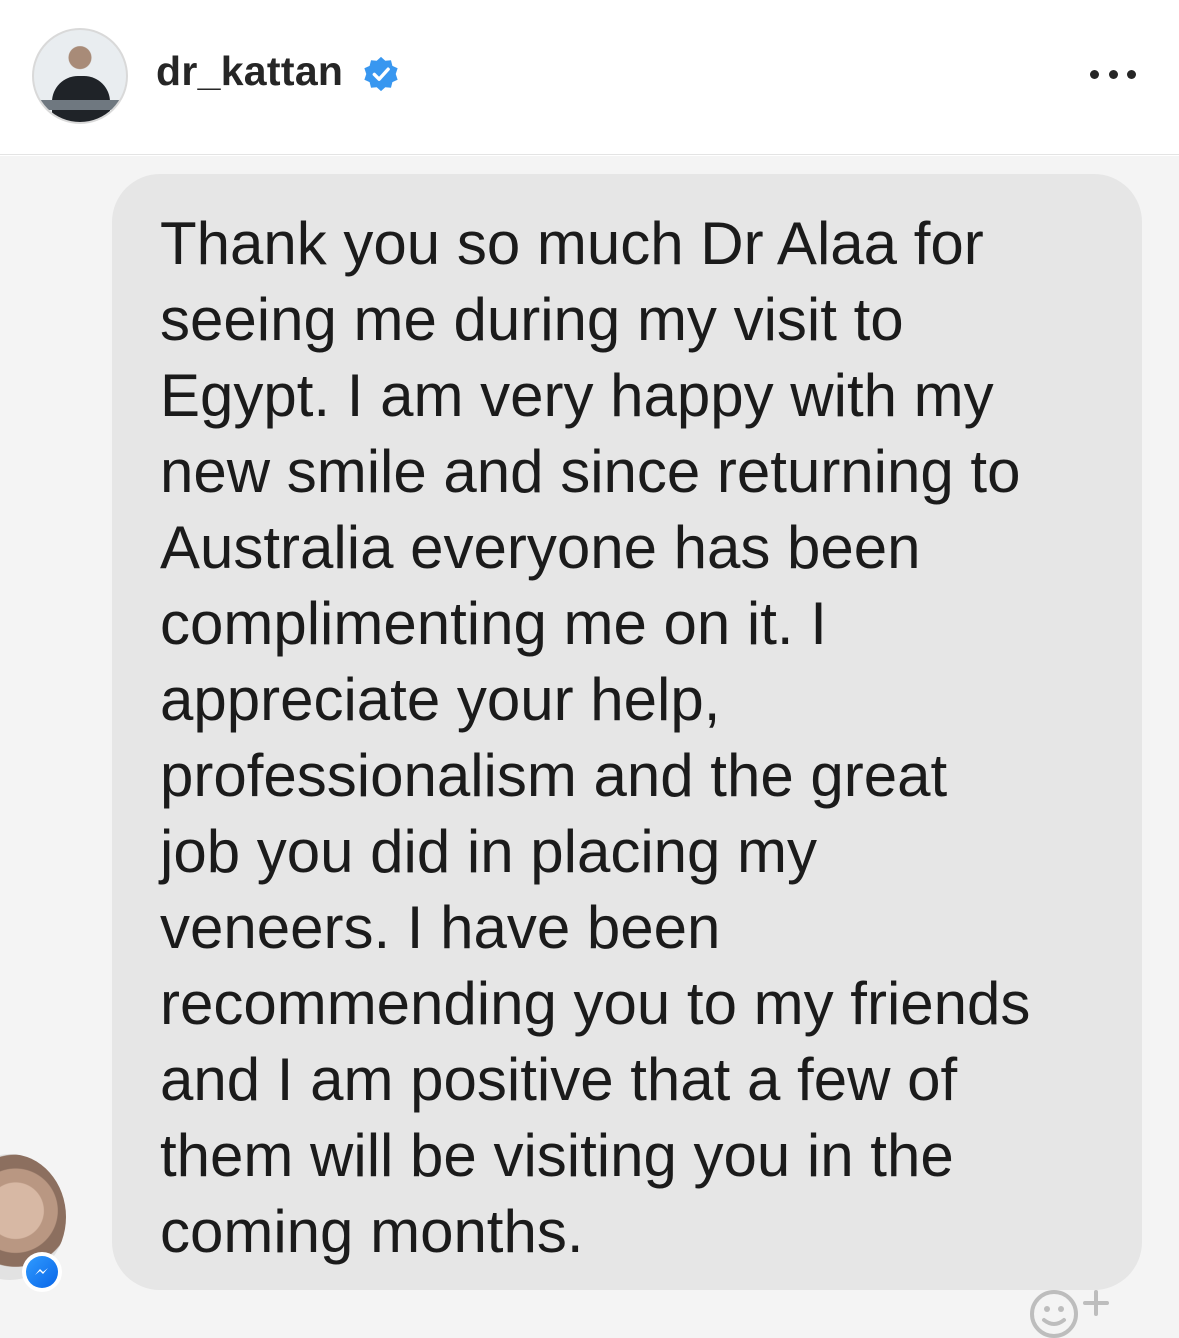  Describe the element at coordinates (81, 105) in the screenshot. I see `avatar-desk` at that location.